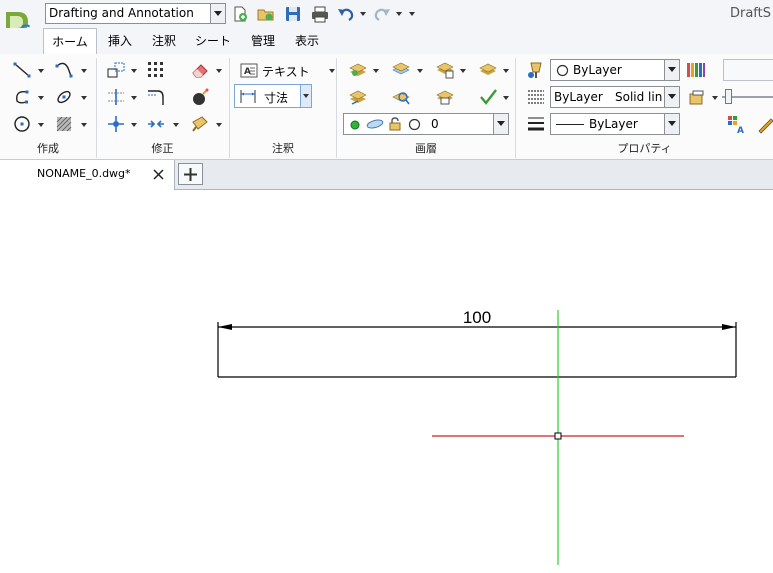 The image size is (773, 573). I want to click on tab-manage: 管理, so click(263, 41).